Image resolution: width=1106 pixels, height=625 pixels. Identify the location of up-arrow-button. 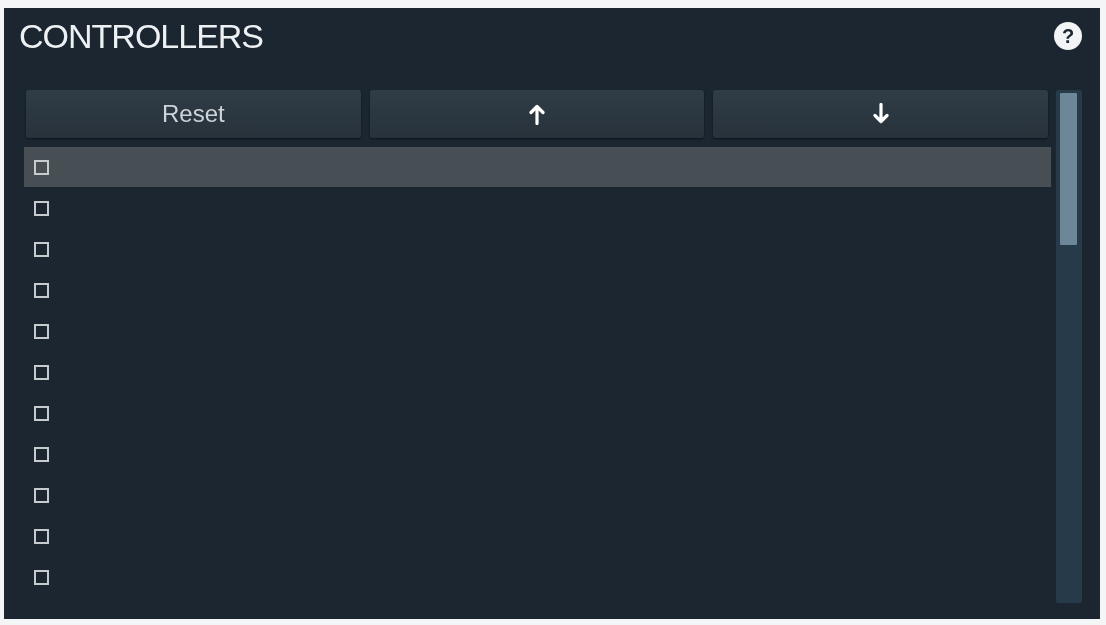
(537, 114).